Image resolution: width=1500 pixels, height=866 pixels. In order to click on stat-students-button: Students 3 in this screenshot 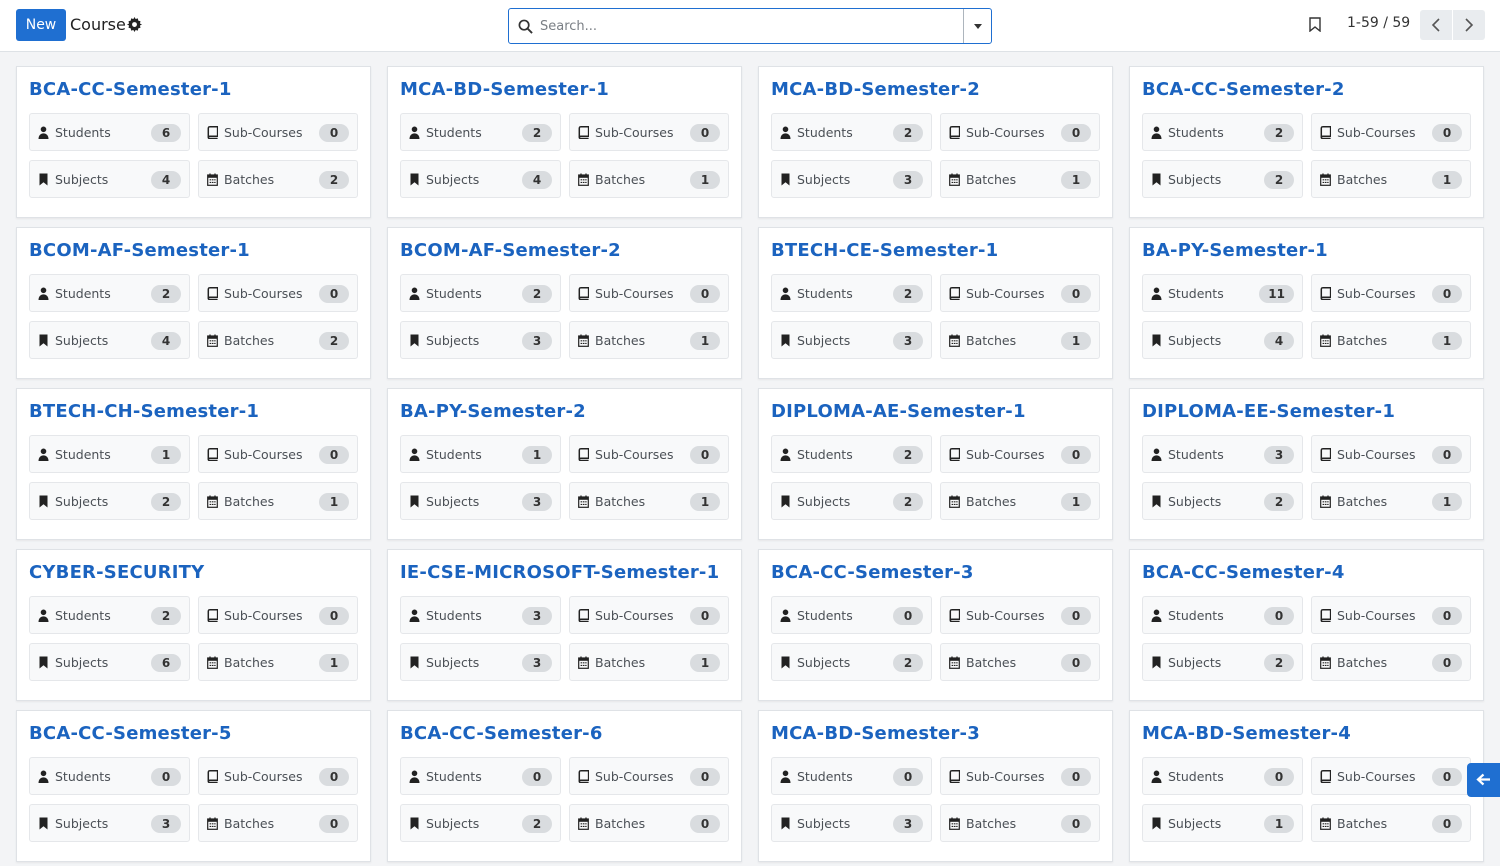, I will do `click(480, 615)`.